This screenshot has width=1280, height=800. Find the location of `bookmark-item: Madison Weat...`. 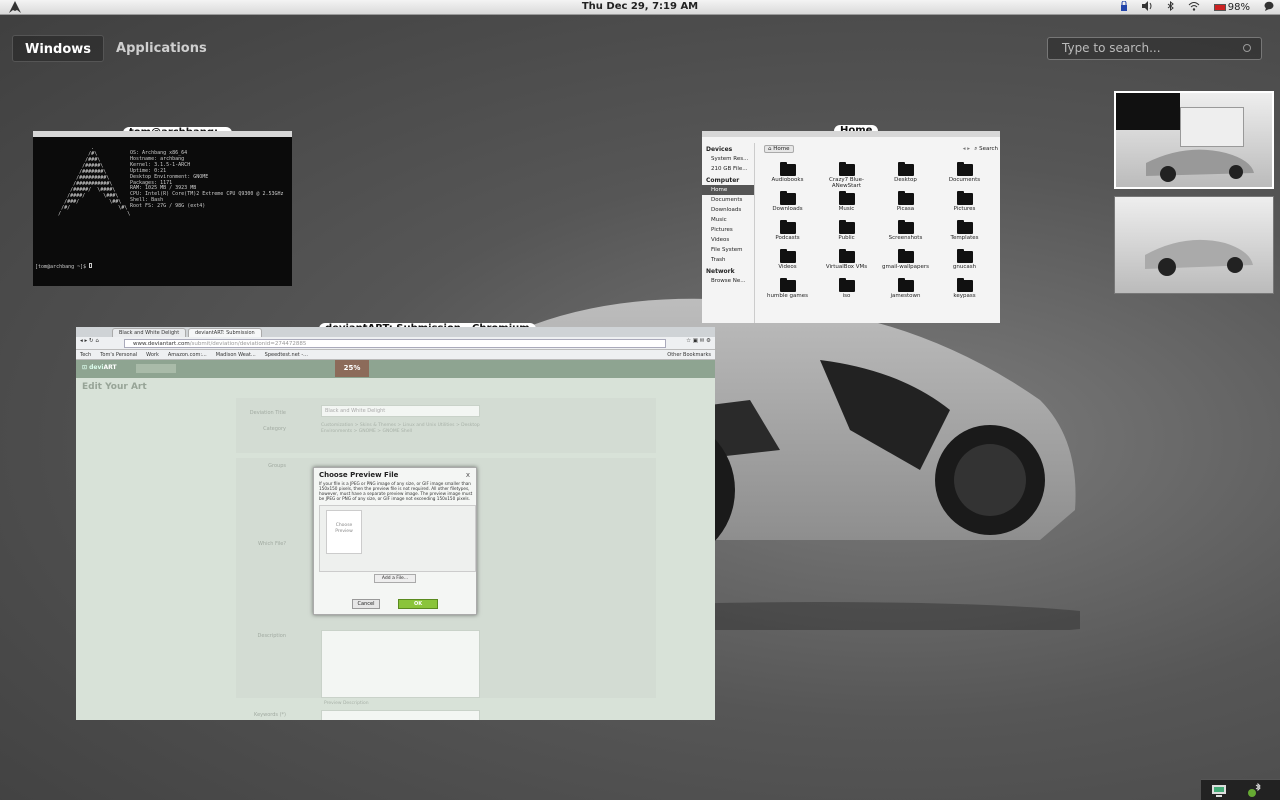

bookmark-item: Madison Weat... is located at coordinates (236, 355).